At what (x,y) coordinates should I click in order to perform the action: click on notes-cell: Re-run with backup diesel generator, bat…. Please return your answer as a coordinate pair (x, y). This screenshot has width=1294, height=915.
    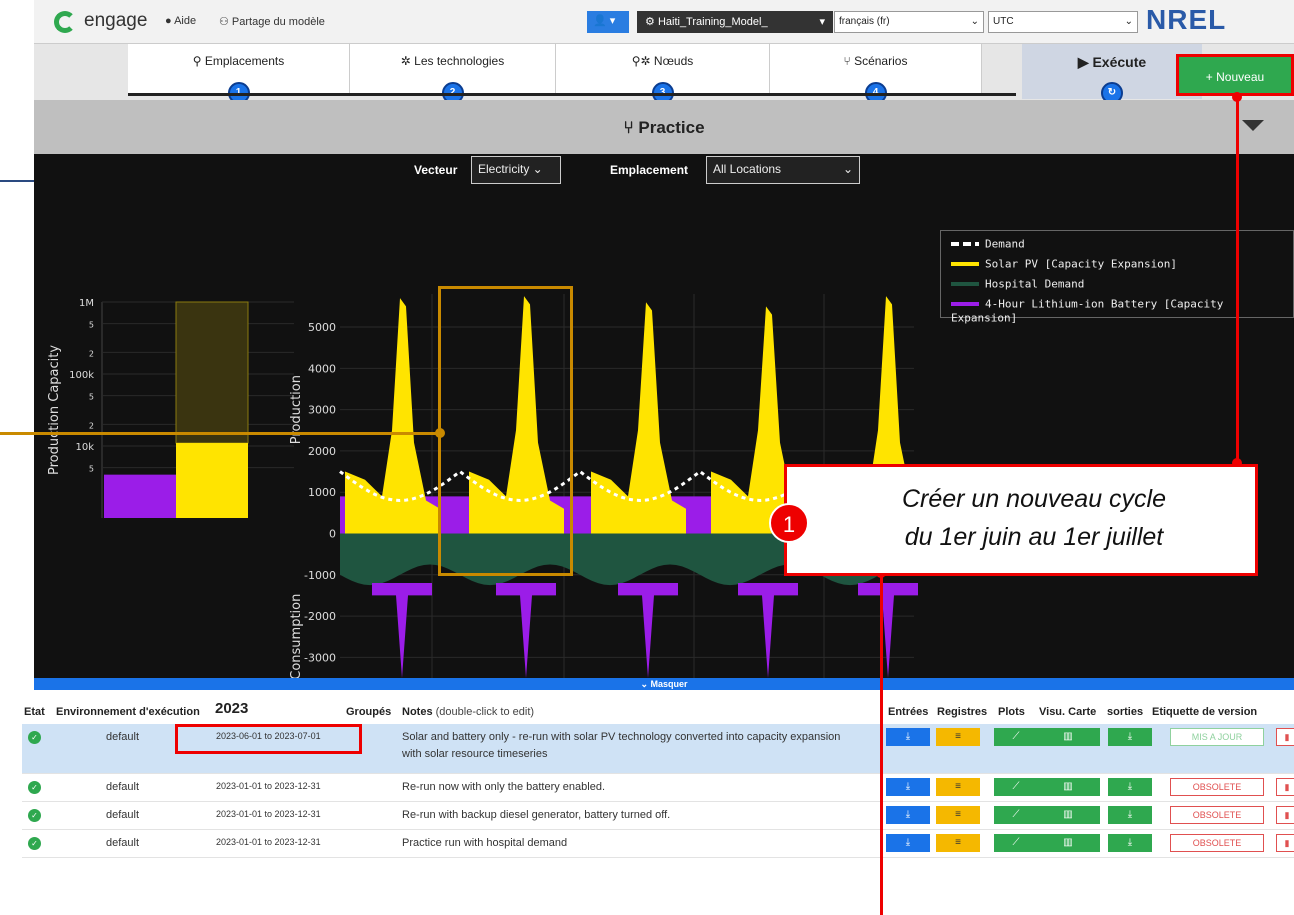
    Looking at the image, I should click on (536, 815).